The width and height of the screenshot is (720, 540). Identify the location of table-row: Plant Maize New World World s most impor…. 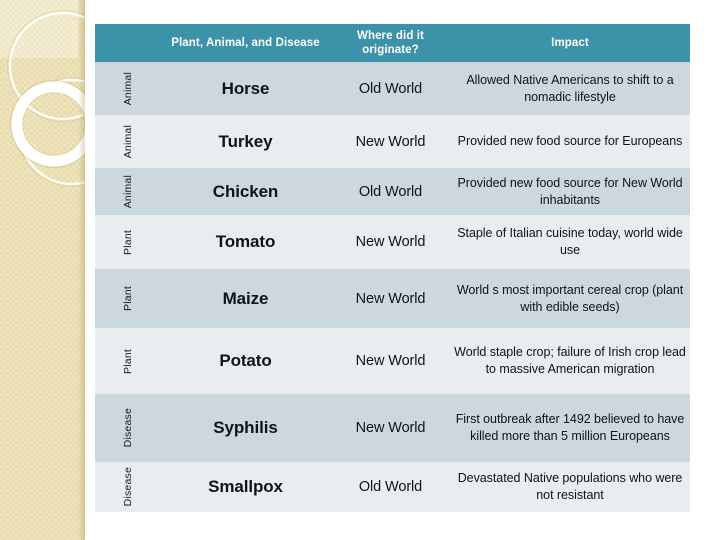
(392, 298).